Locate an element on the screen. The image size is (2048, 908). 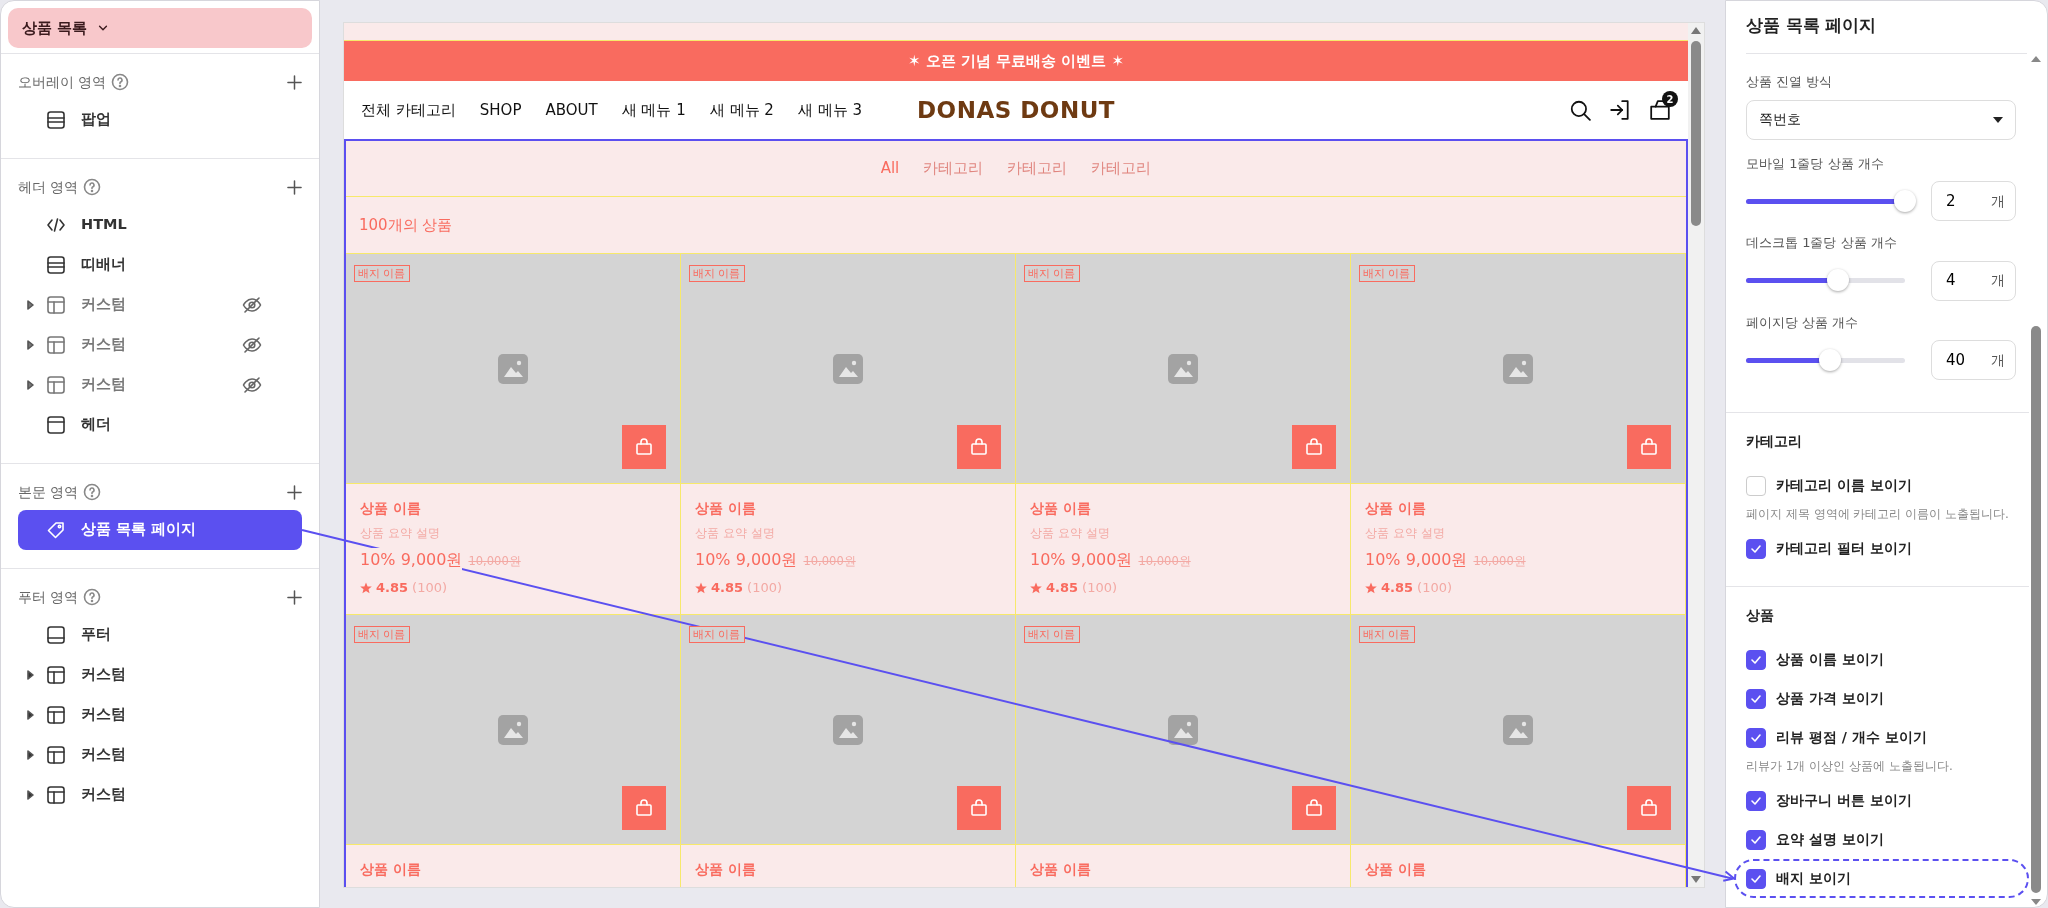
checkbox-option: 장바구니 버튼 보이기 is located at coordinates (1881, 800).